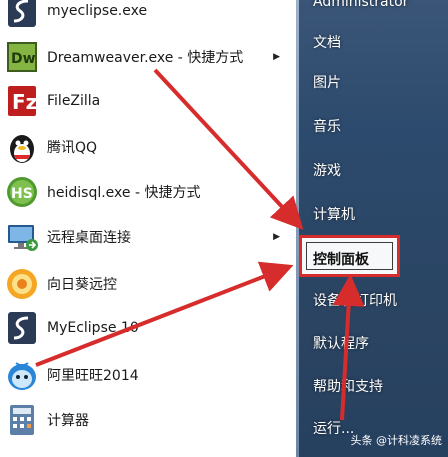  I want to click on arrow-from-dreamweaver, so click(228, 149).